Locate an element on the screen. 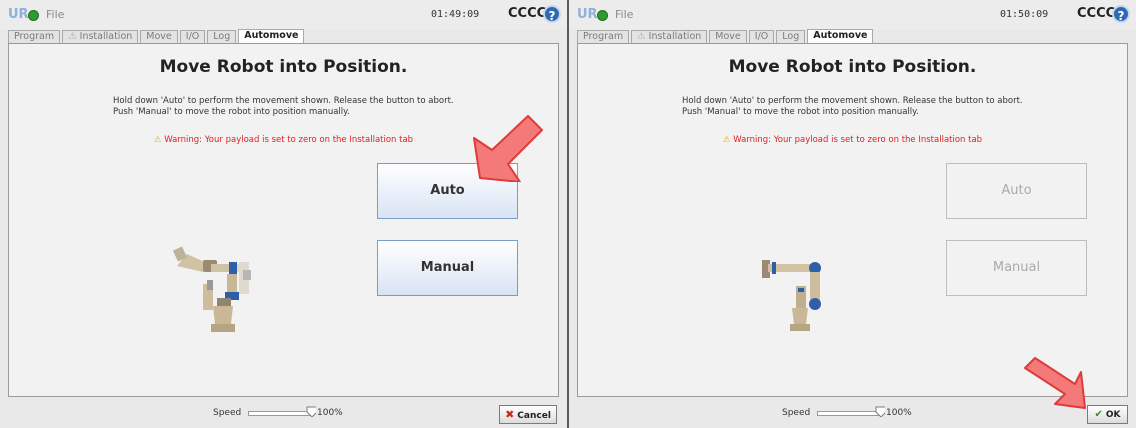  top-bar: UR File 01:49:09 CCCC ? is located at coordinates (283, 15).